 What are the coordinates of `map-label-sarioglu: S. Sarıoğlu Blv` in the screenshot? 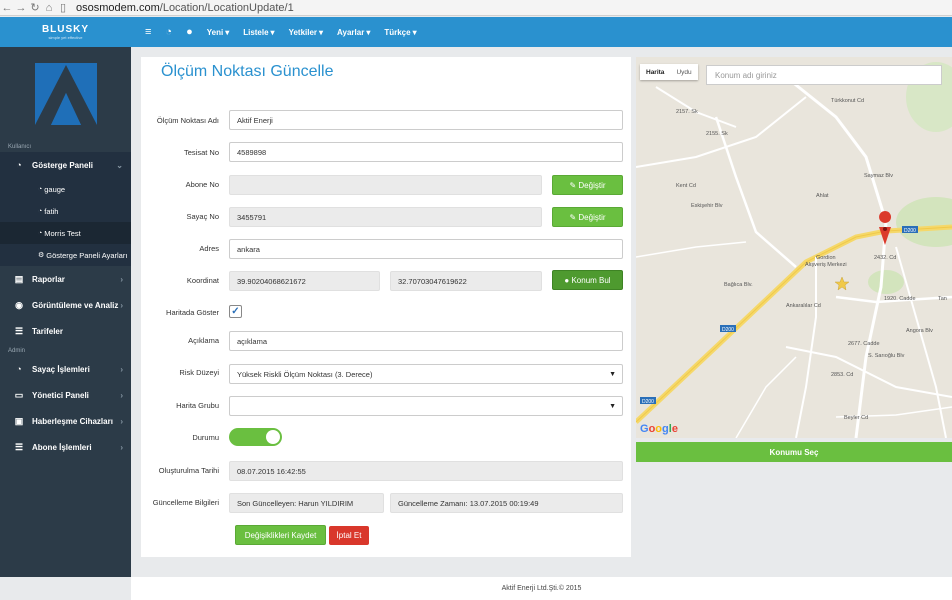 It's located at (886, 356).